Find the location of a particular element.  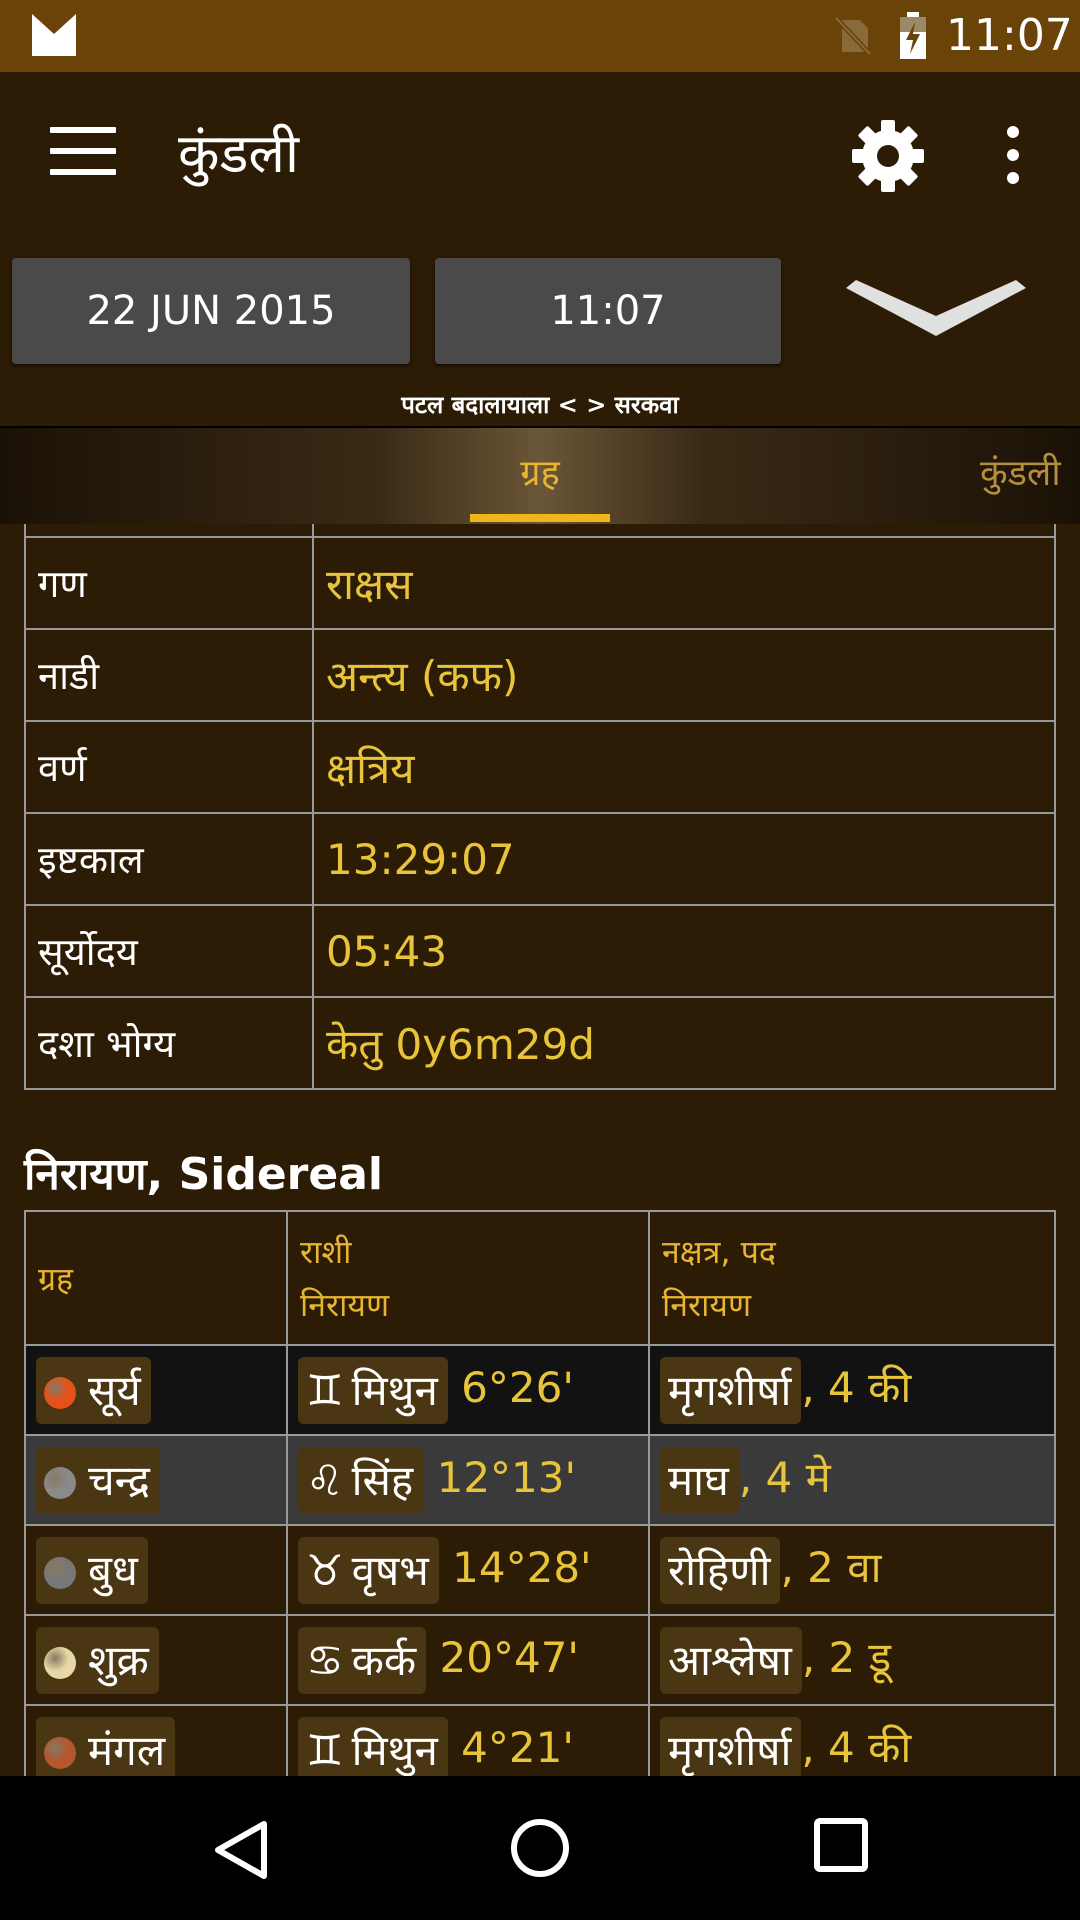

header-planet: ग्रह is located at coordinates (156, 1278).